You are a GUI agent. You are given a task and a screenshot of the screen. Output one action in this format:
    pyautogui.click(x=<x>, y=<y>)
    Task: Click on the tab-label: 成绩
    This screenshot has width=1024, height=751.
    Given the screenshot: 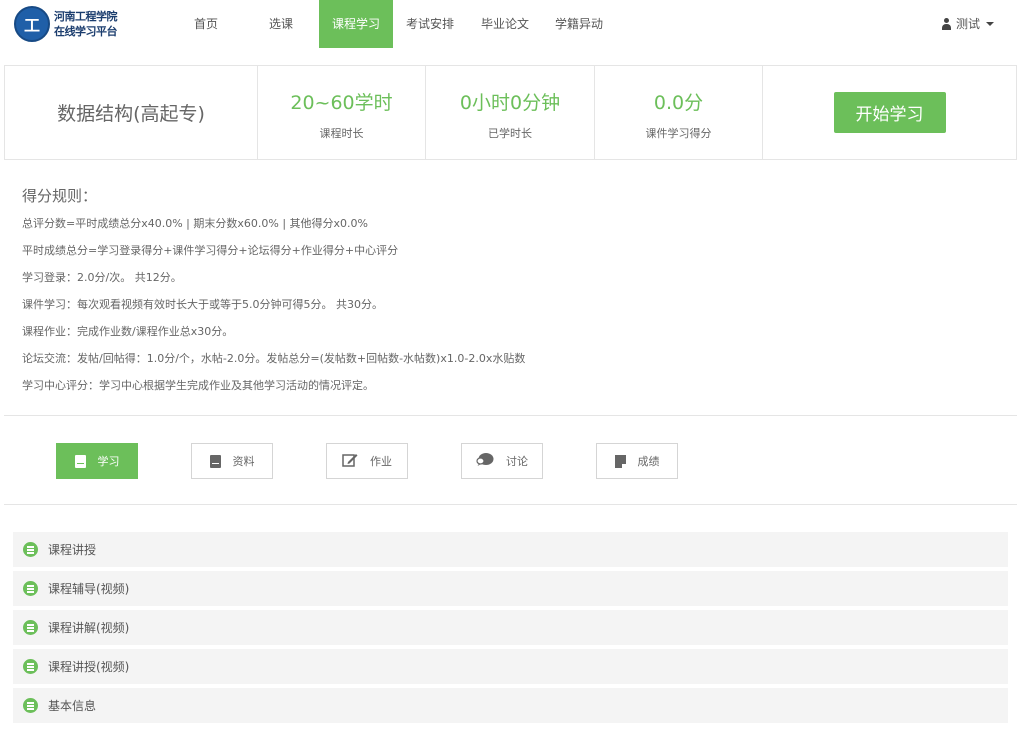 What is the action you would take?
    pyautogui.click(x=648, y=461)
    